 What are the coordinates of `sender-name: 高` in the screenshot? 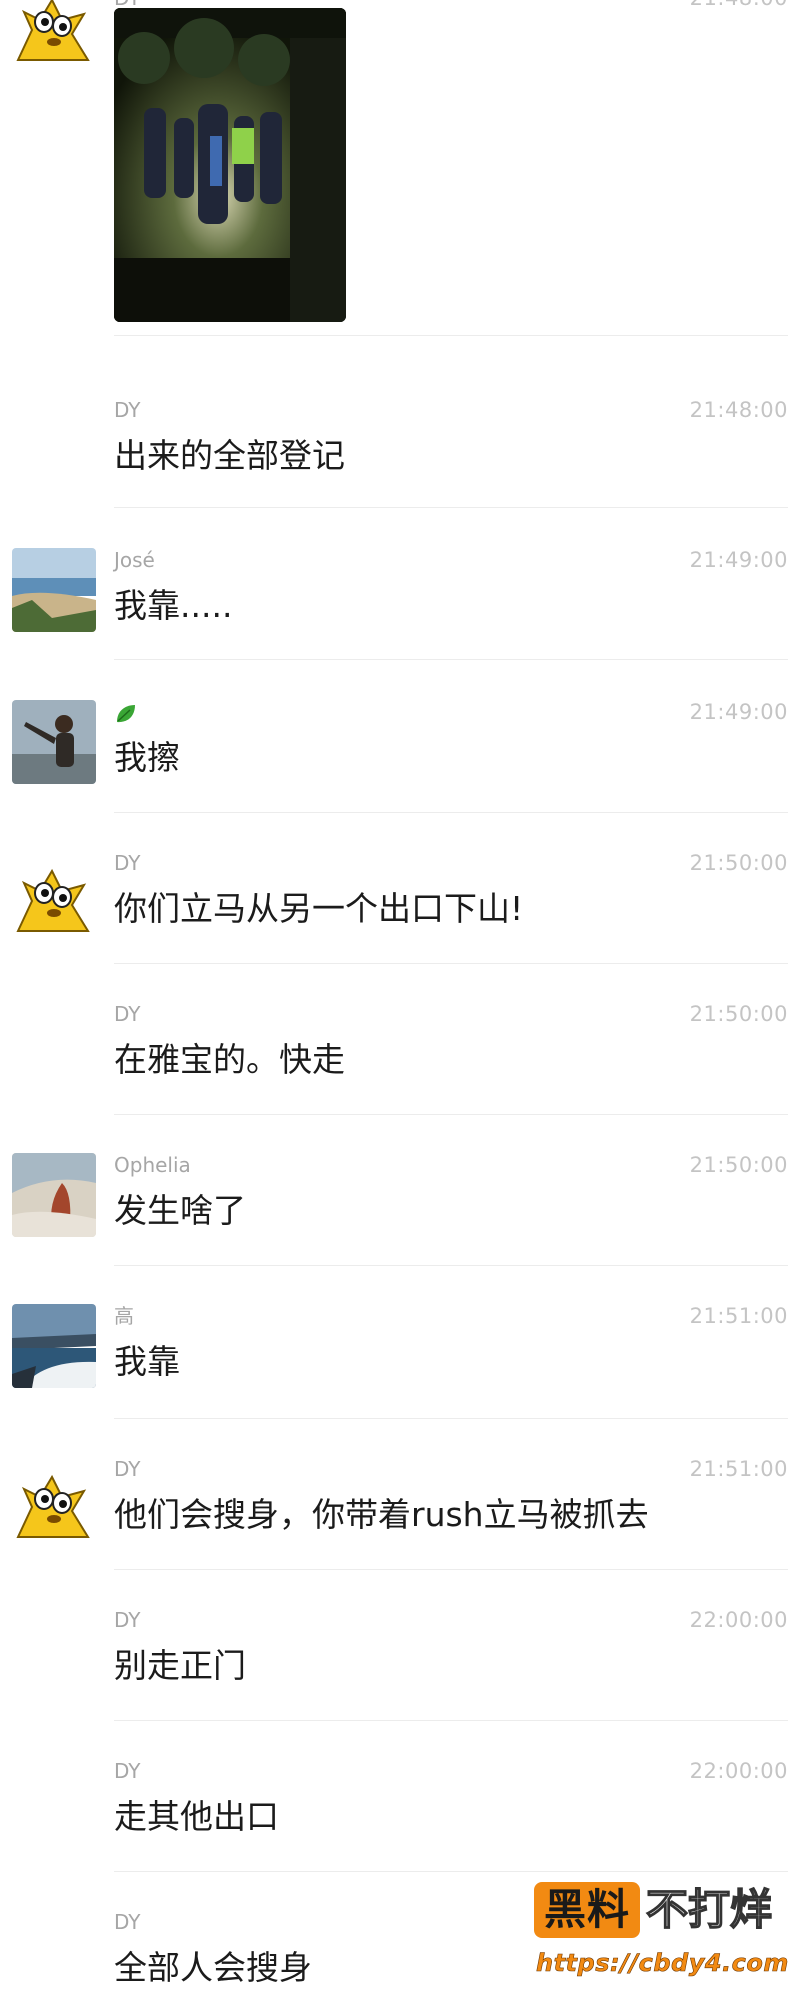 It's located at (124, 1316).